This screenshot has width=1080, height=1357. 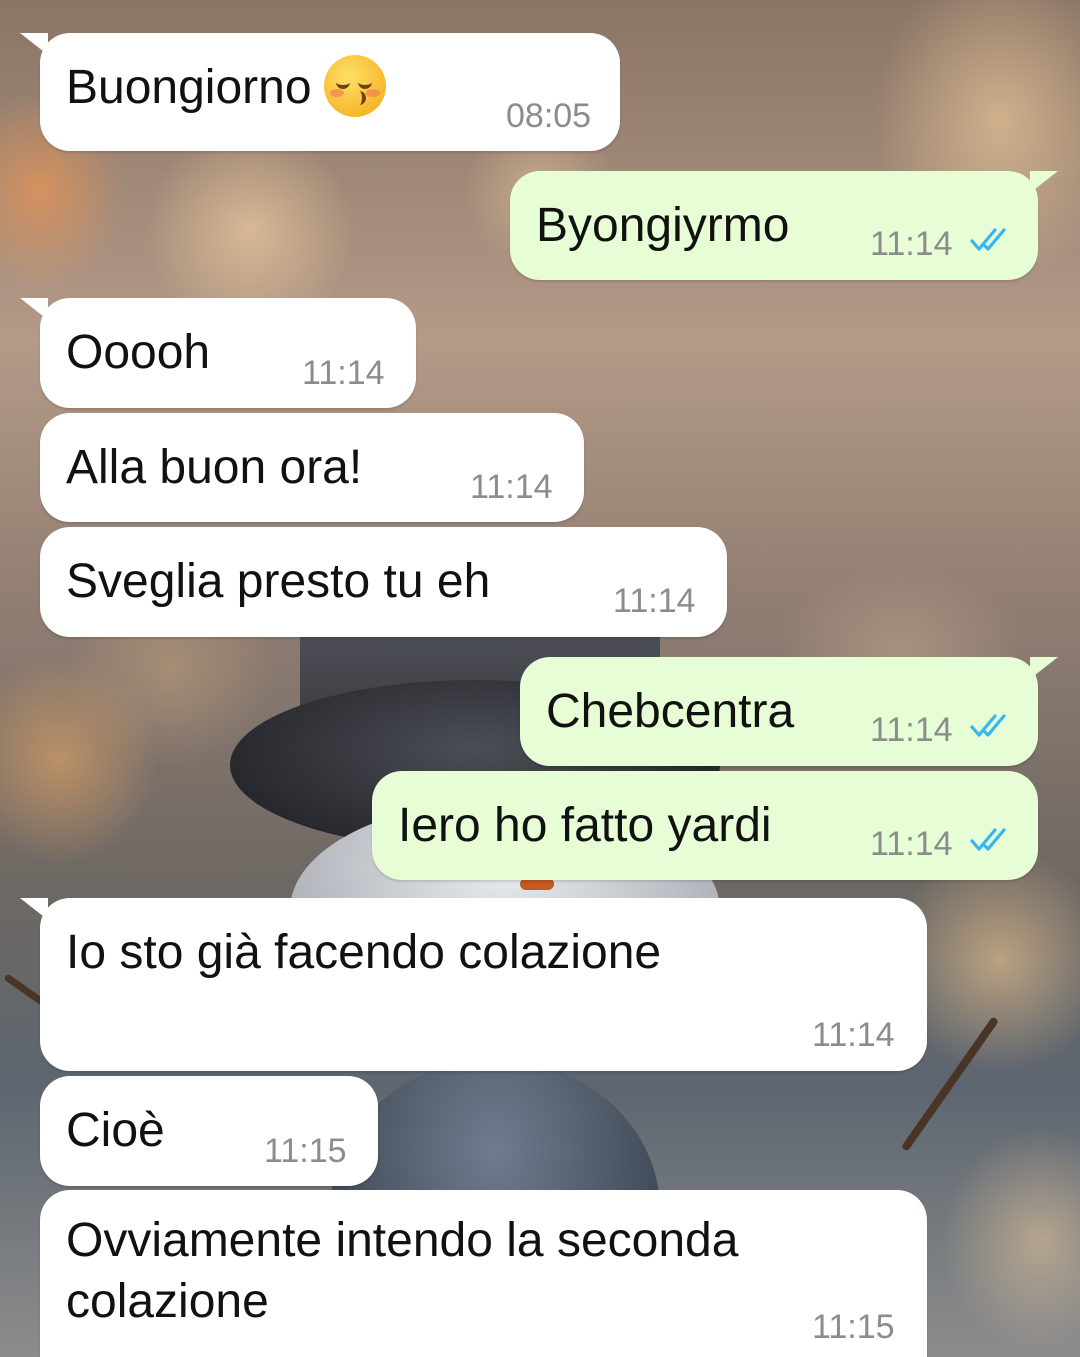 What do you see at coordinates (167, 1301) in the screenshot?
I see `message-text-line: colazione` at bounding box center [167, 1301].